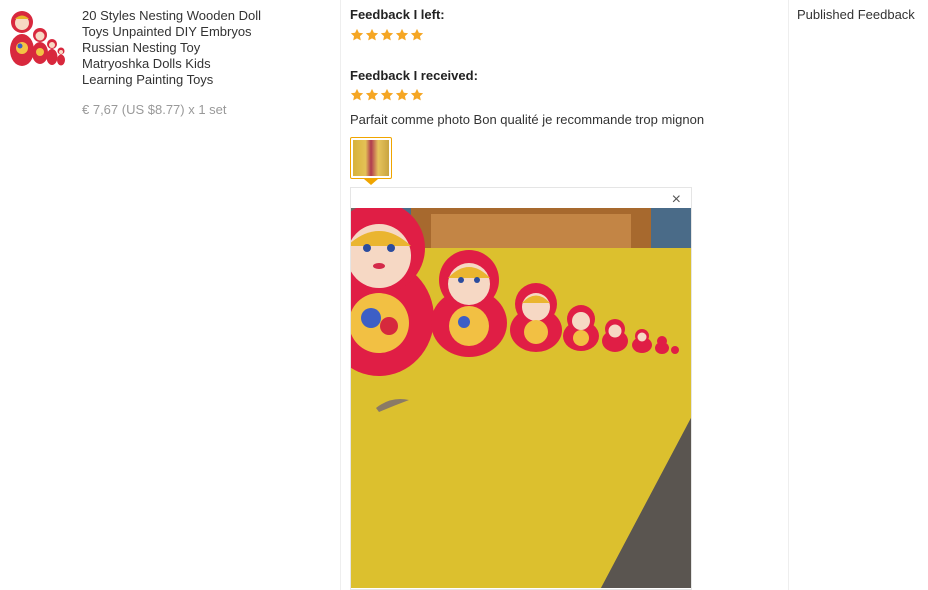 The width and height of the screenshot is (928, 590). I want to click on feedback-received-heading: Feedback I received:, so click(414, 75).